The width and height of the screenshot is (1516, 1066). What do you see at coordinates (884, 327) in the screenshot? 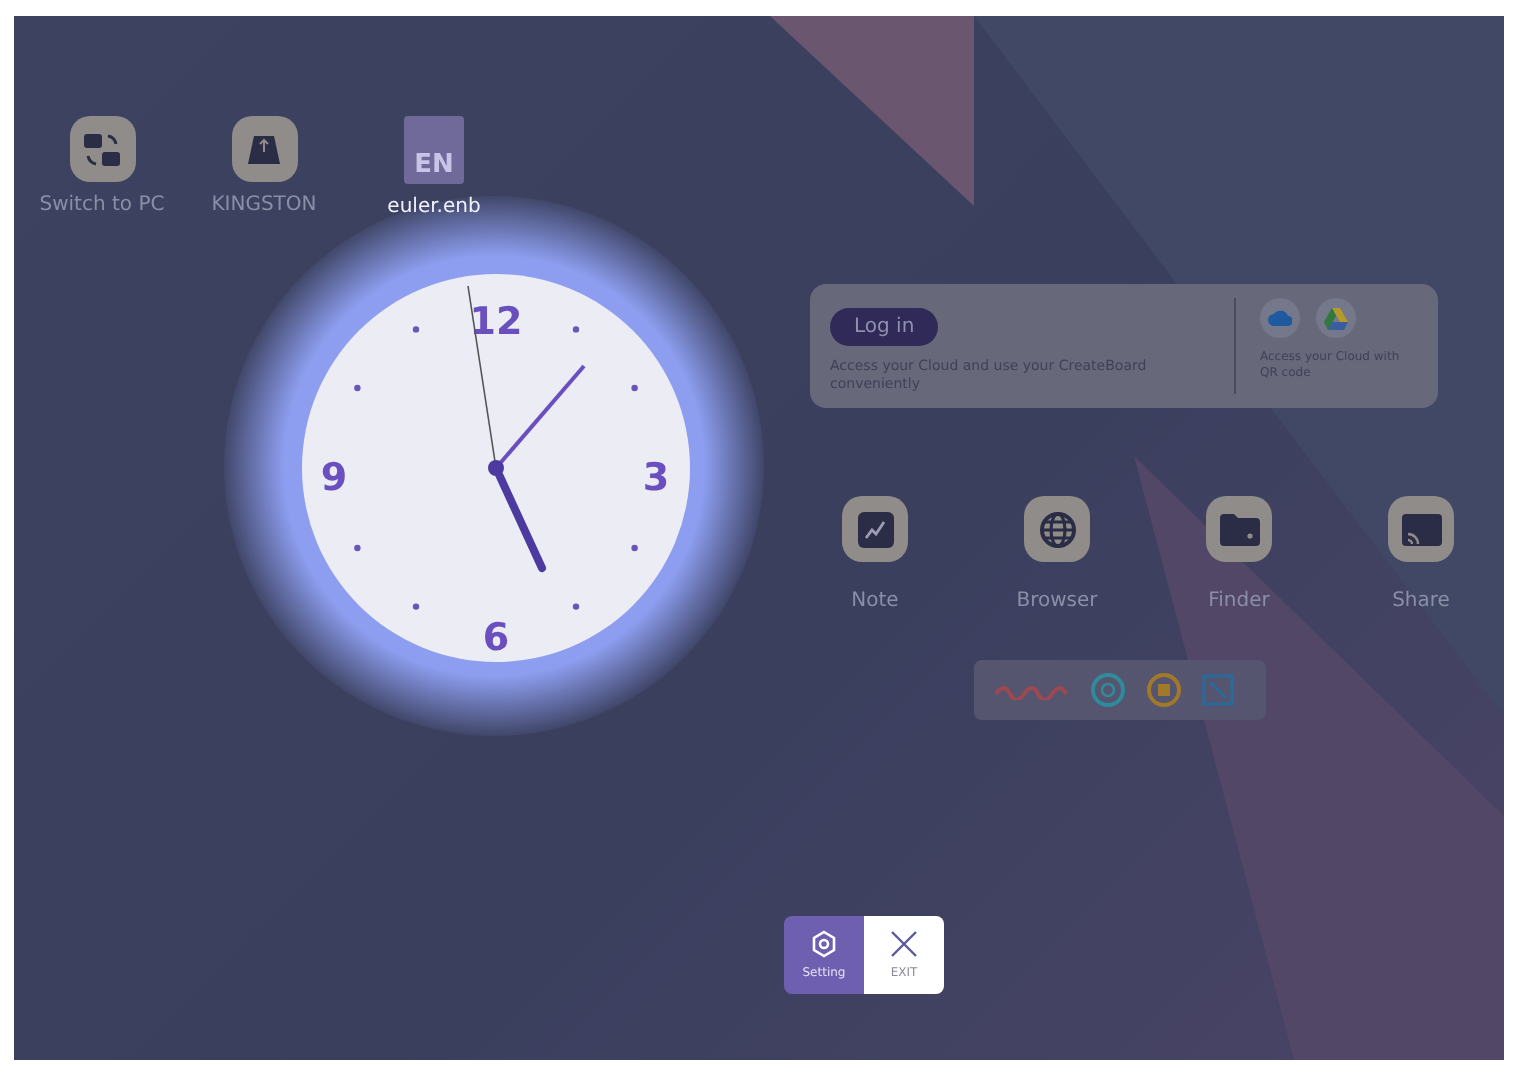
I see `login-button: Log in` at bounding box center [884, 327].